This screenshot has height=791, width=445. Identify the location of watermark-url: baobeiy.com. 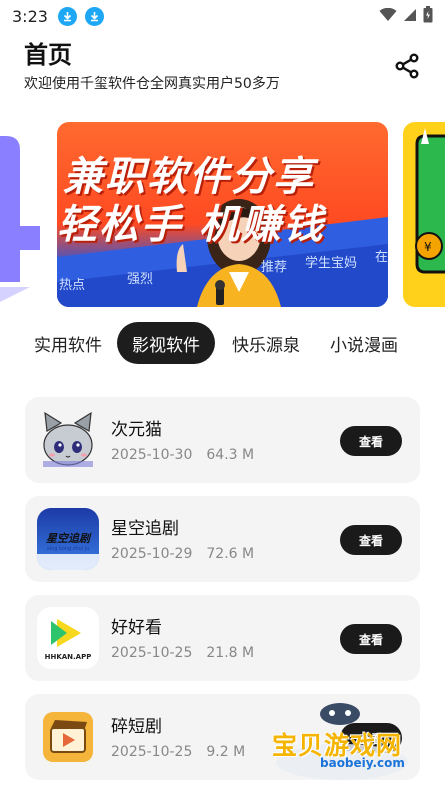
(362, 763).